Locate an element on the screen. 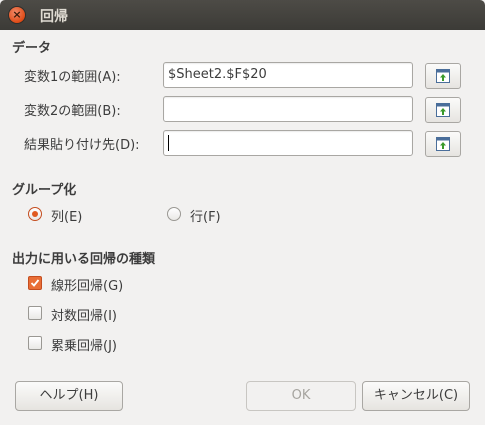 The width and height of the screenshot is (485, 425). rows-radio is located at coordinates (174, 214).